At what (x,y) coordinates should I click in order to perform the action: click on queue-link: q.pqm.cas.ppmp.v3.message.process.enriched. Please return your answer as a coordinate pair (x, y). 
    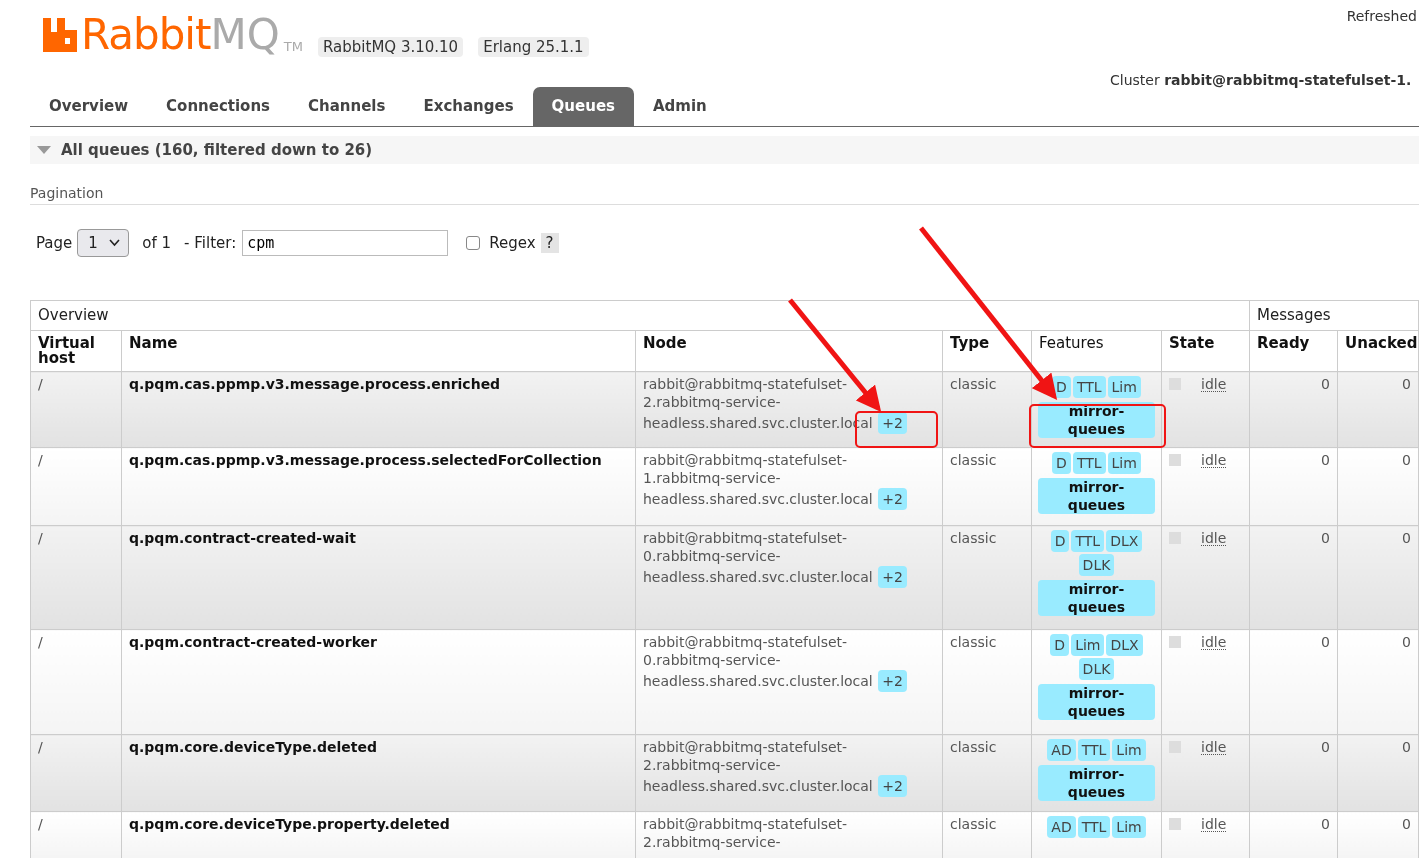
    Looking at the image, I should click on (378, 409).